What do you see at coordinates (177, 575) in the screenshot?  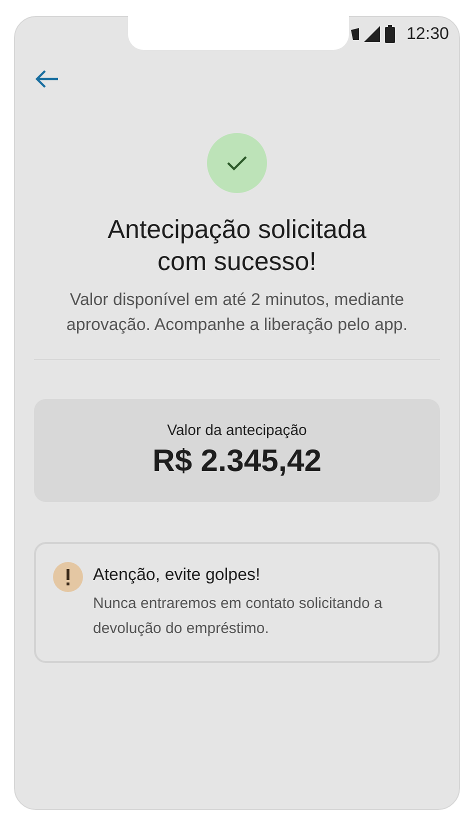 I see `warning-title: Atenção, evite golpes!` at bounding box center [177, 575].